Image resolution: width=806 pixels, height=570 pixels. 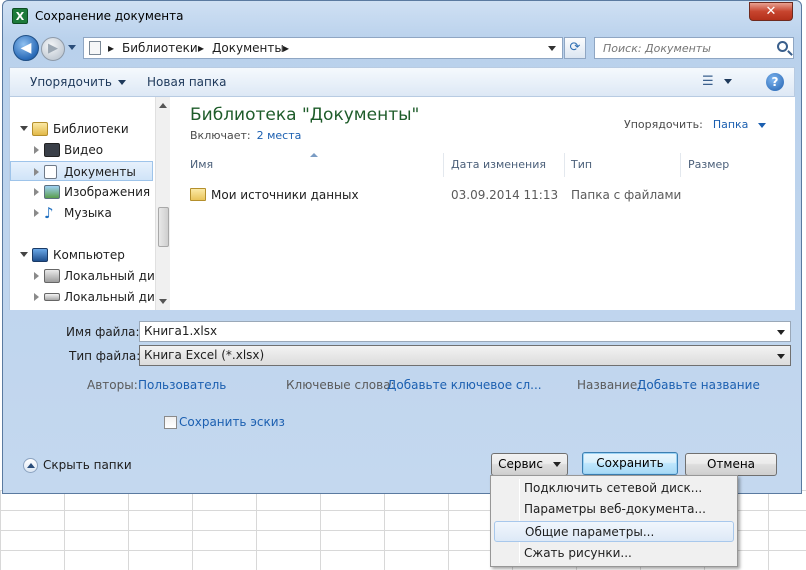 I want to click on arrange-value-link: Папка, so click(x=739, y=124).